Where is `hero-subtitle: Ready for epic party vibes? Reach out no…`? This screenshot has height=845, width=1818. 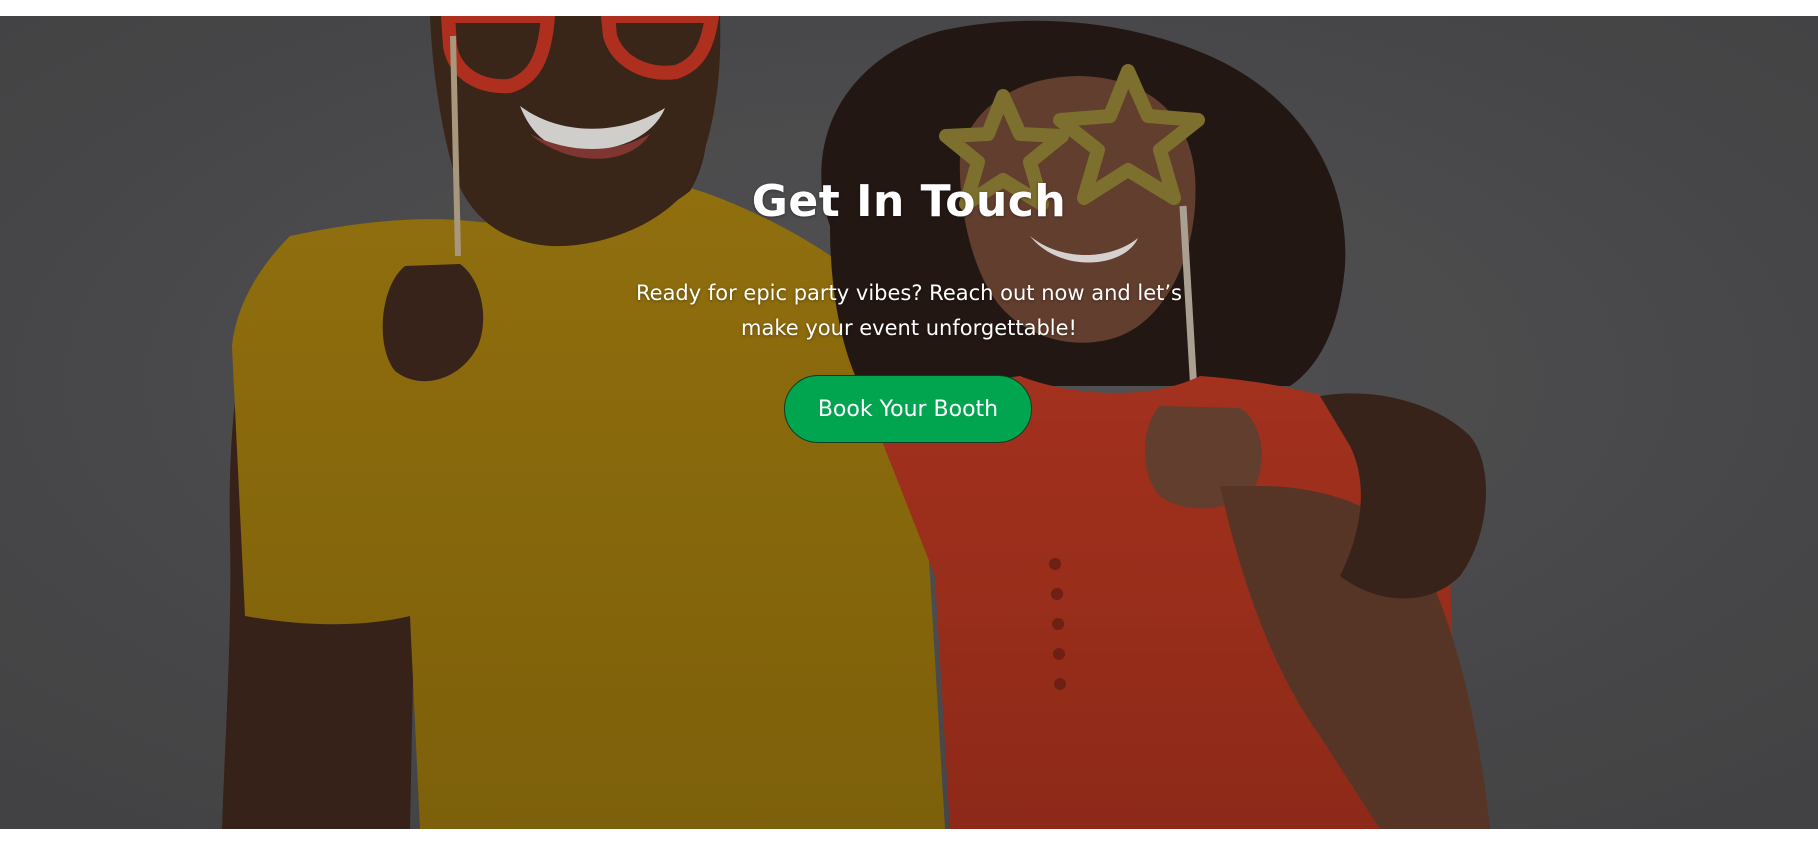
hero-subtitle: Ready for epic party vibes? Reach out no… is located at coordinates (909, 310).